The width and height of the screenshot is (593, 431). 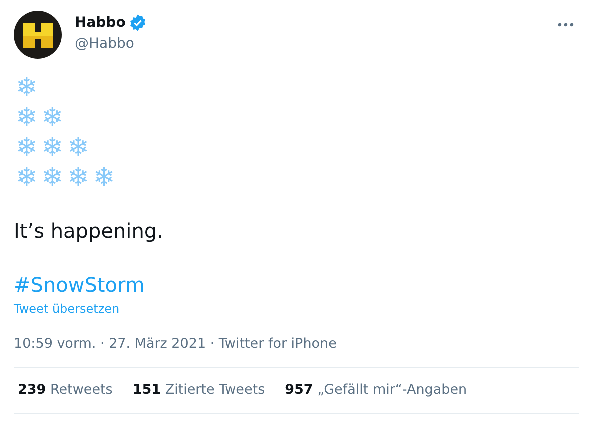 I want to click on snowflake-emoji-line: ❄, so click(x=29, y=88).